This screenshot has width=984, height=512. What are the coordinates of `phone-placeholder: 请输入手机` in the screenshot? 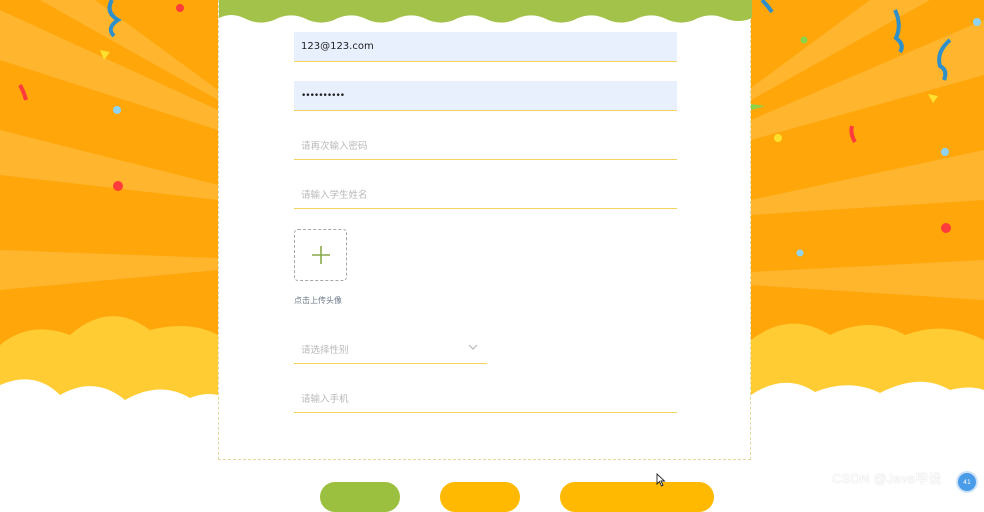 It's located at (325, 399).